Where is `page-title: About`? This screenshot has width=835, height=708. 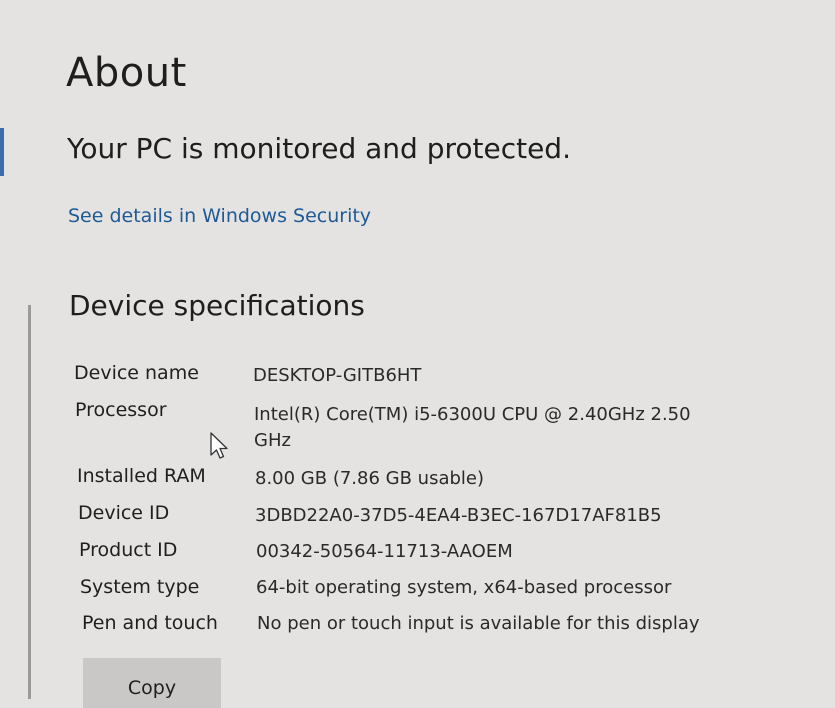 page-title: About is located at coordinates (126, 73).